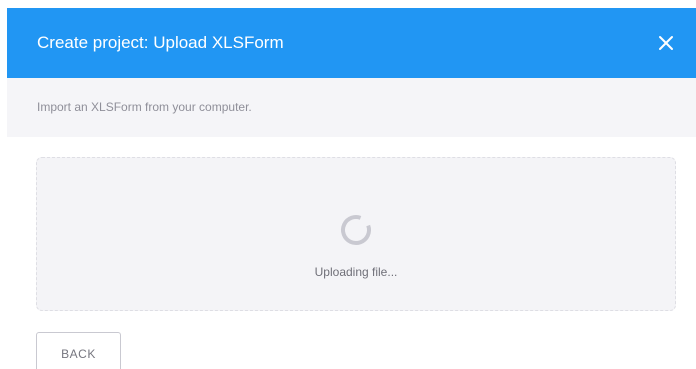  What do you see at coordinates (78, 350) in the screenshot?
I see `back-button: BACK` at bounding box center [78, 350].